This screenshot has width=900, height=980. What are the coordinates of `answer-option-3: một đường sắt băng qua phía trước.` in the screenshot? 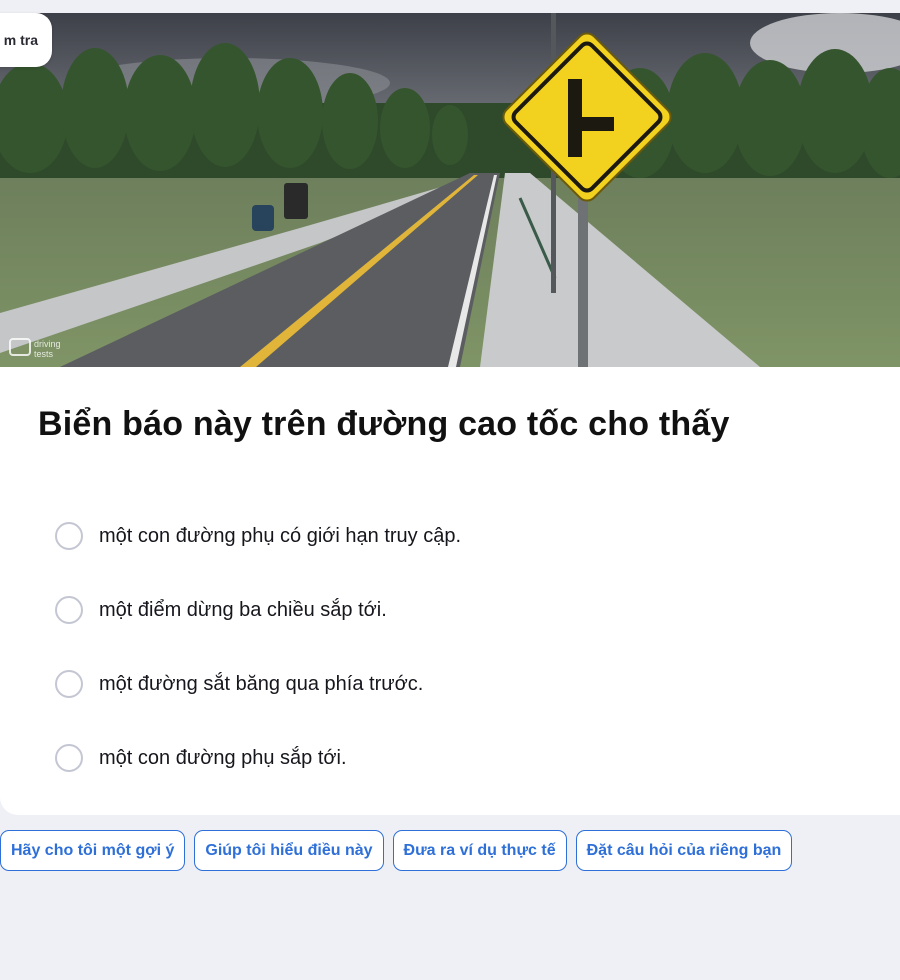 It's located at (455, 684).